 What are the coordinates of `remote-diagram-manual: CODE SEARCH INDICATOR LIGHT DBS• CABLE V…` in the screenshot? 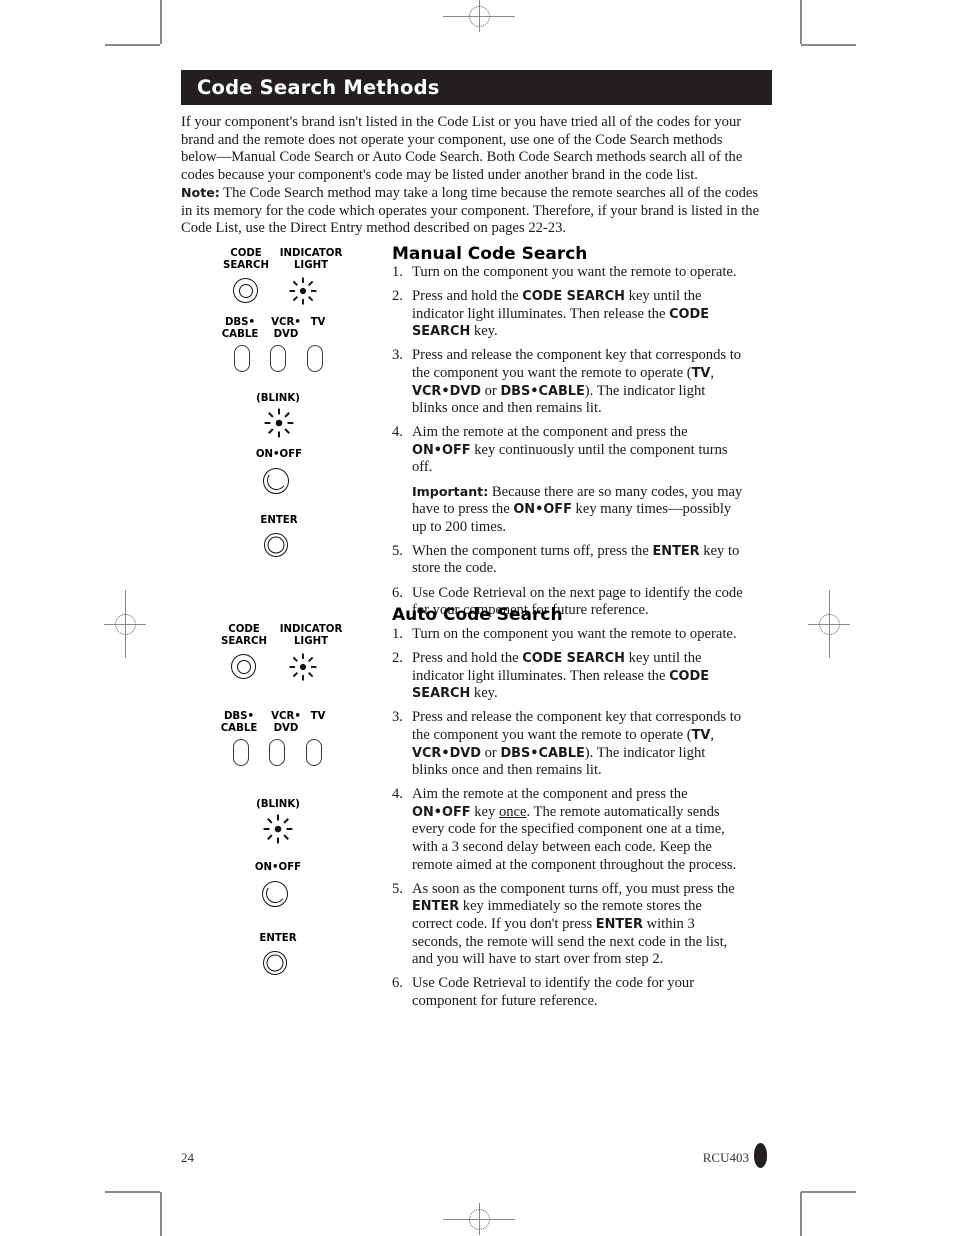 It's located at (292, 410).